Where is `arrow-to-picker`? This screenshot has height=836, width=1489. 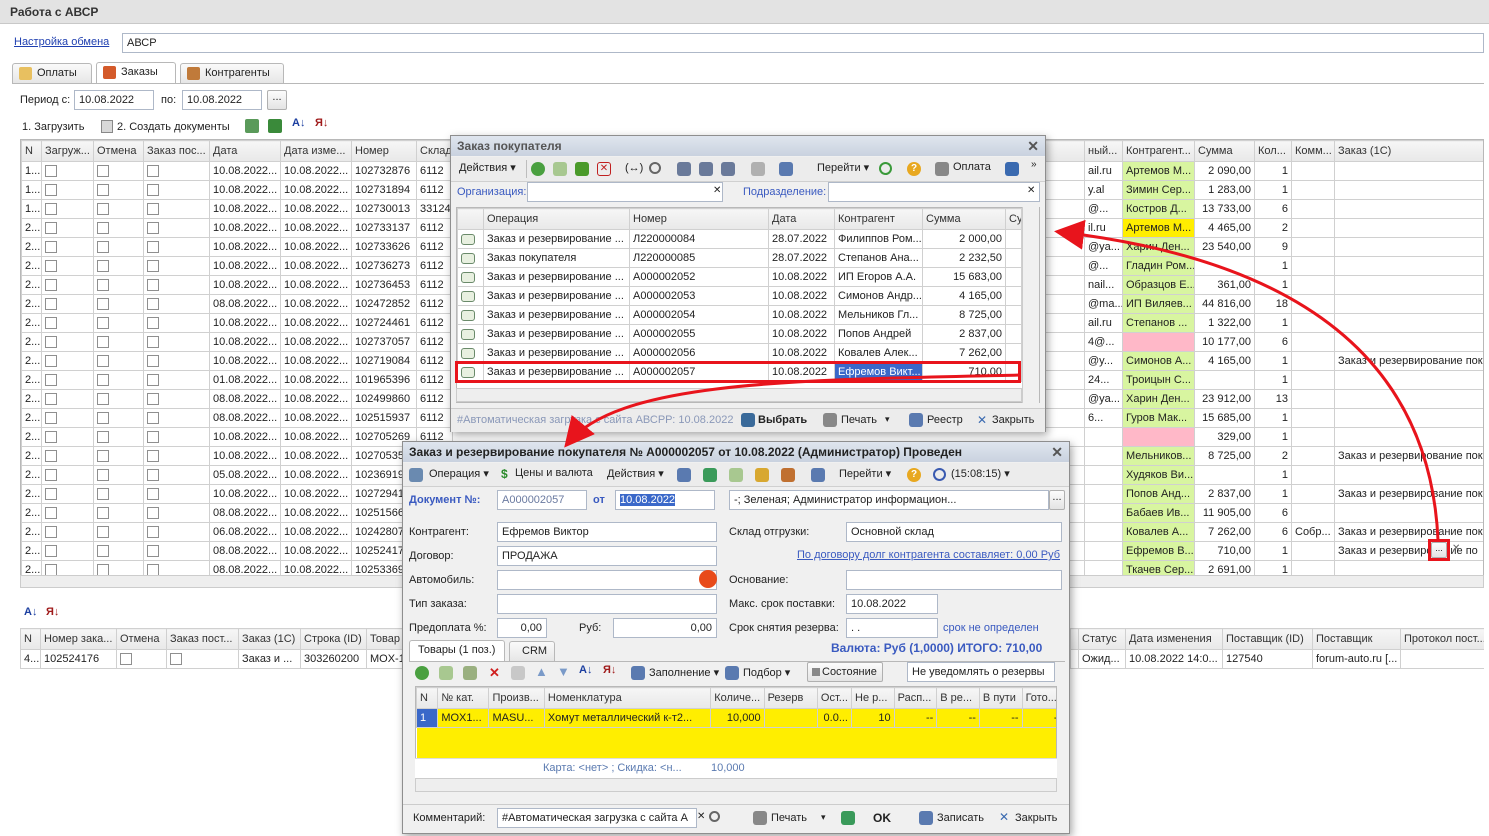 arrow-to-picker is located at coordinates (1247, 380).